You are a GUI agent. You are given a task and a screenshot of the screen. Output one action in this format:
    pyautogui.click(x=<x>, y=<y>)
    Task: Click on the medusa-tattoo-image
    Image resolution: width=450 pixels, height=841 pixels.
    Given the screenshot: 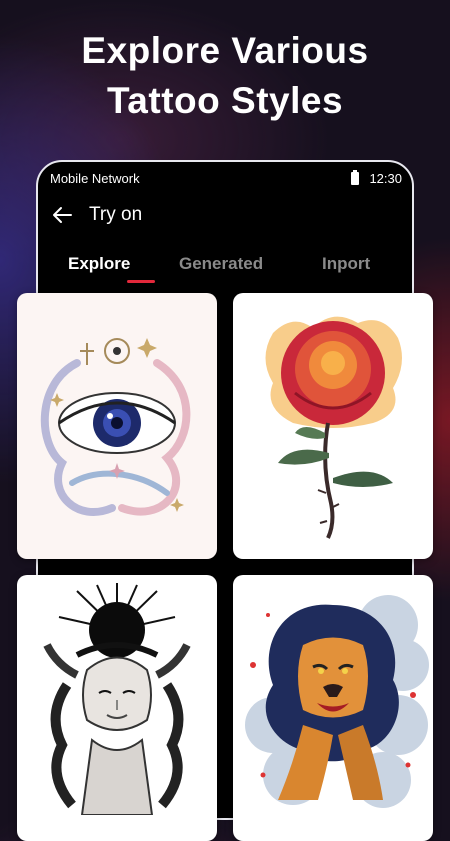 What is the action you would take?
    pyautogui.click(x=117, y=699)
    